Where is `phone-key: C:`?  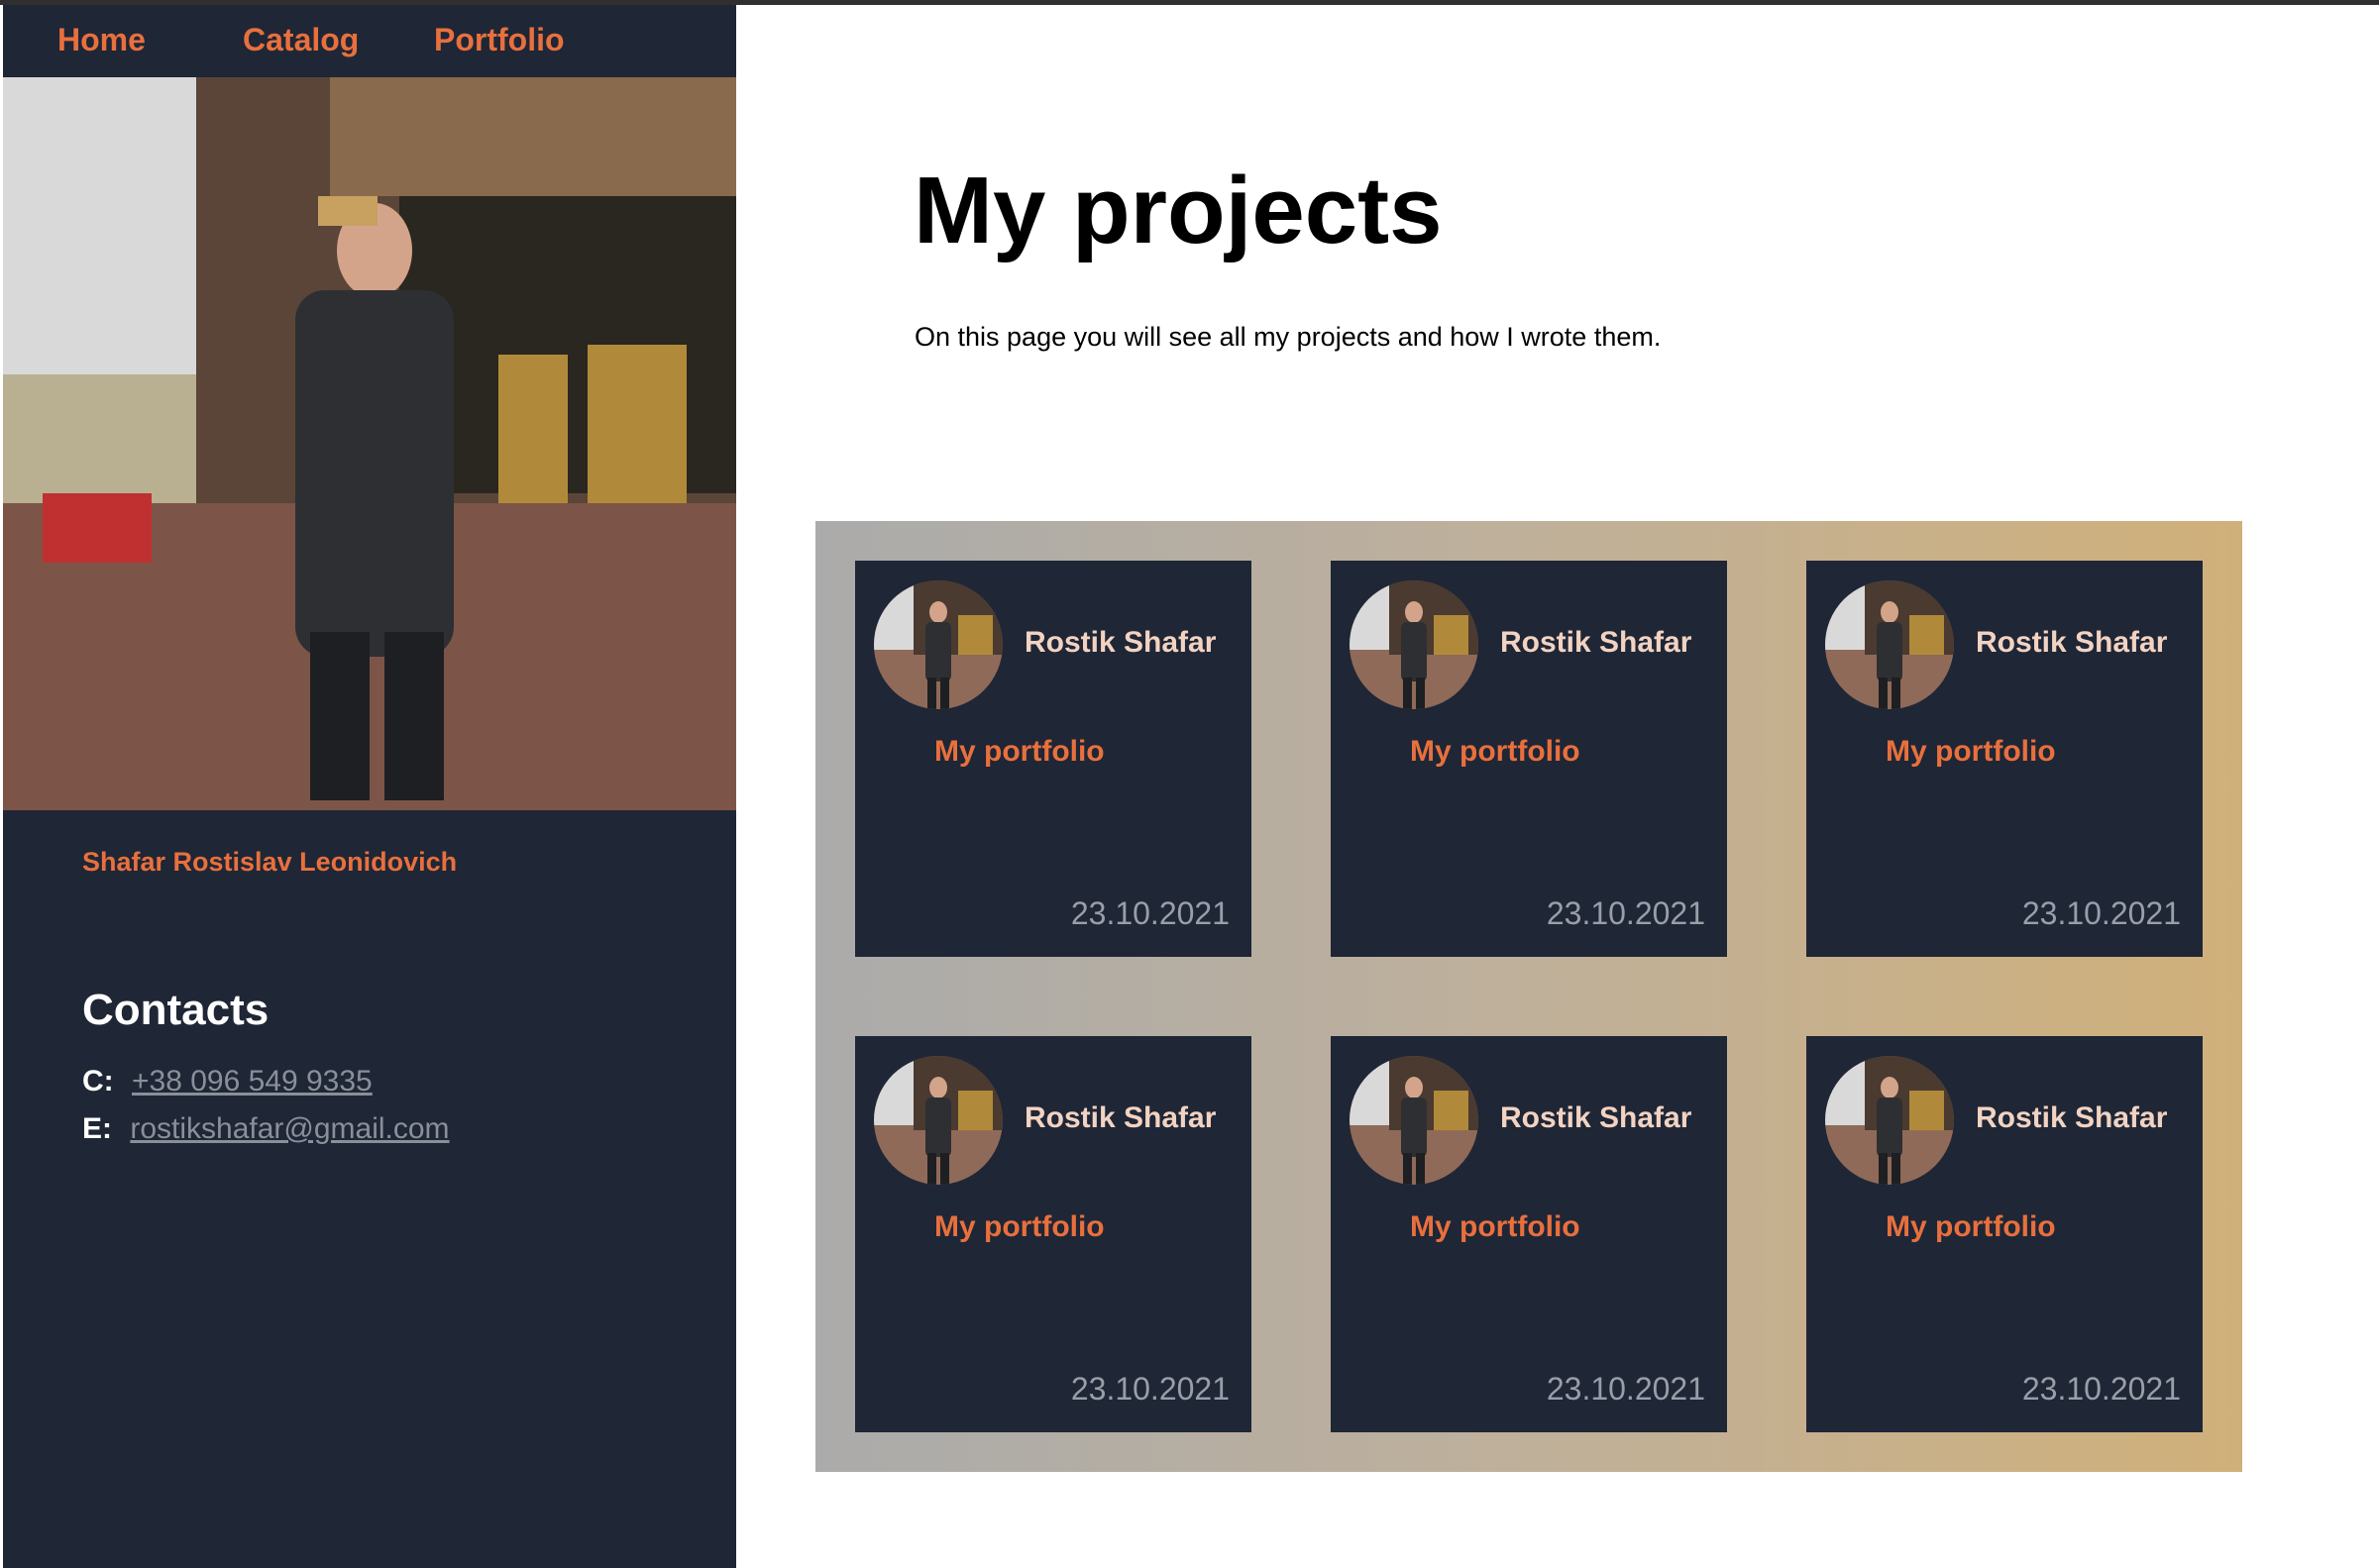 phone-key: C: is located at coordinates (98, 1081).